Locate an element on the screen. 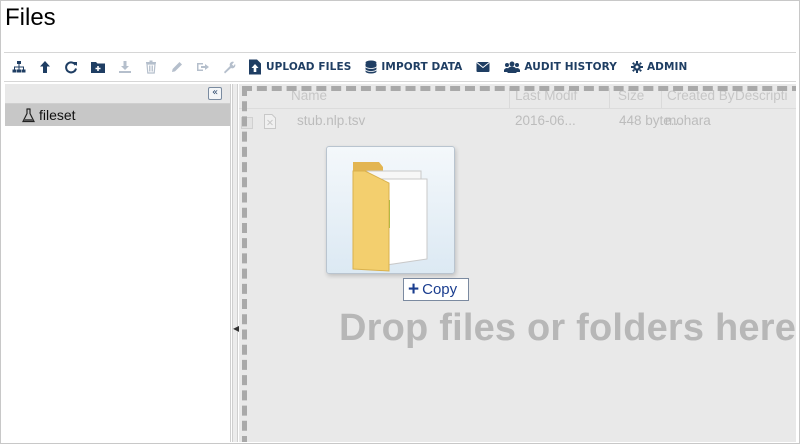 Image resolution: width=800 pixels, height=444 pixels. wrench-icon is located at coordinates (230, 67).